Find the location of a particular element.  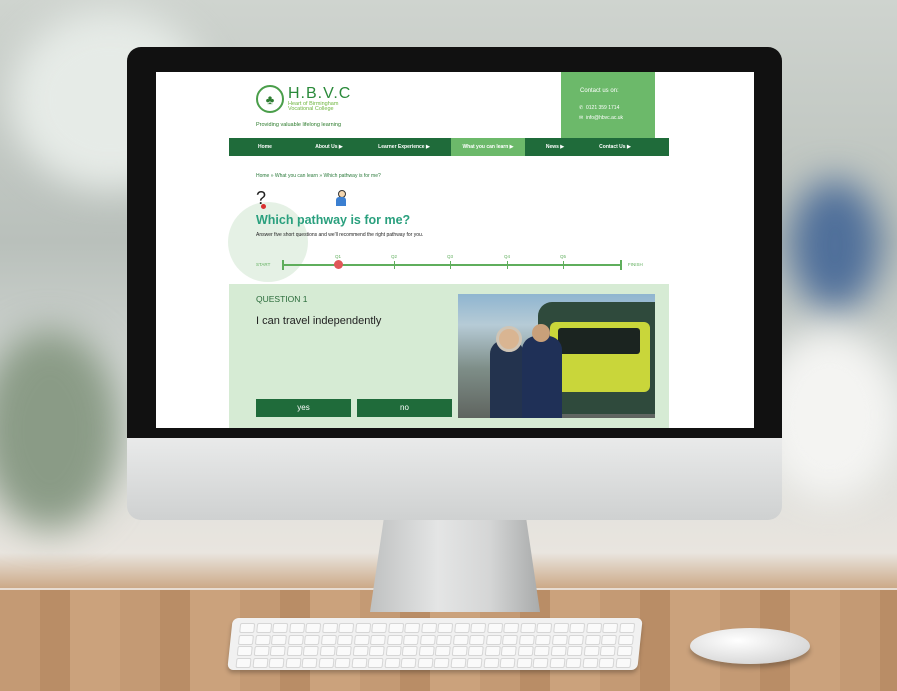

nav-item-about-us: About Us ▶ is located at coordinates (329, 147).